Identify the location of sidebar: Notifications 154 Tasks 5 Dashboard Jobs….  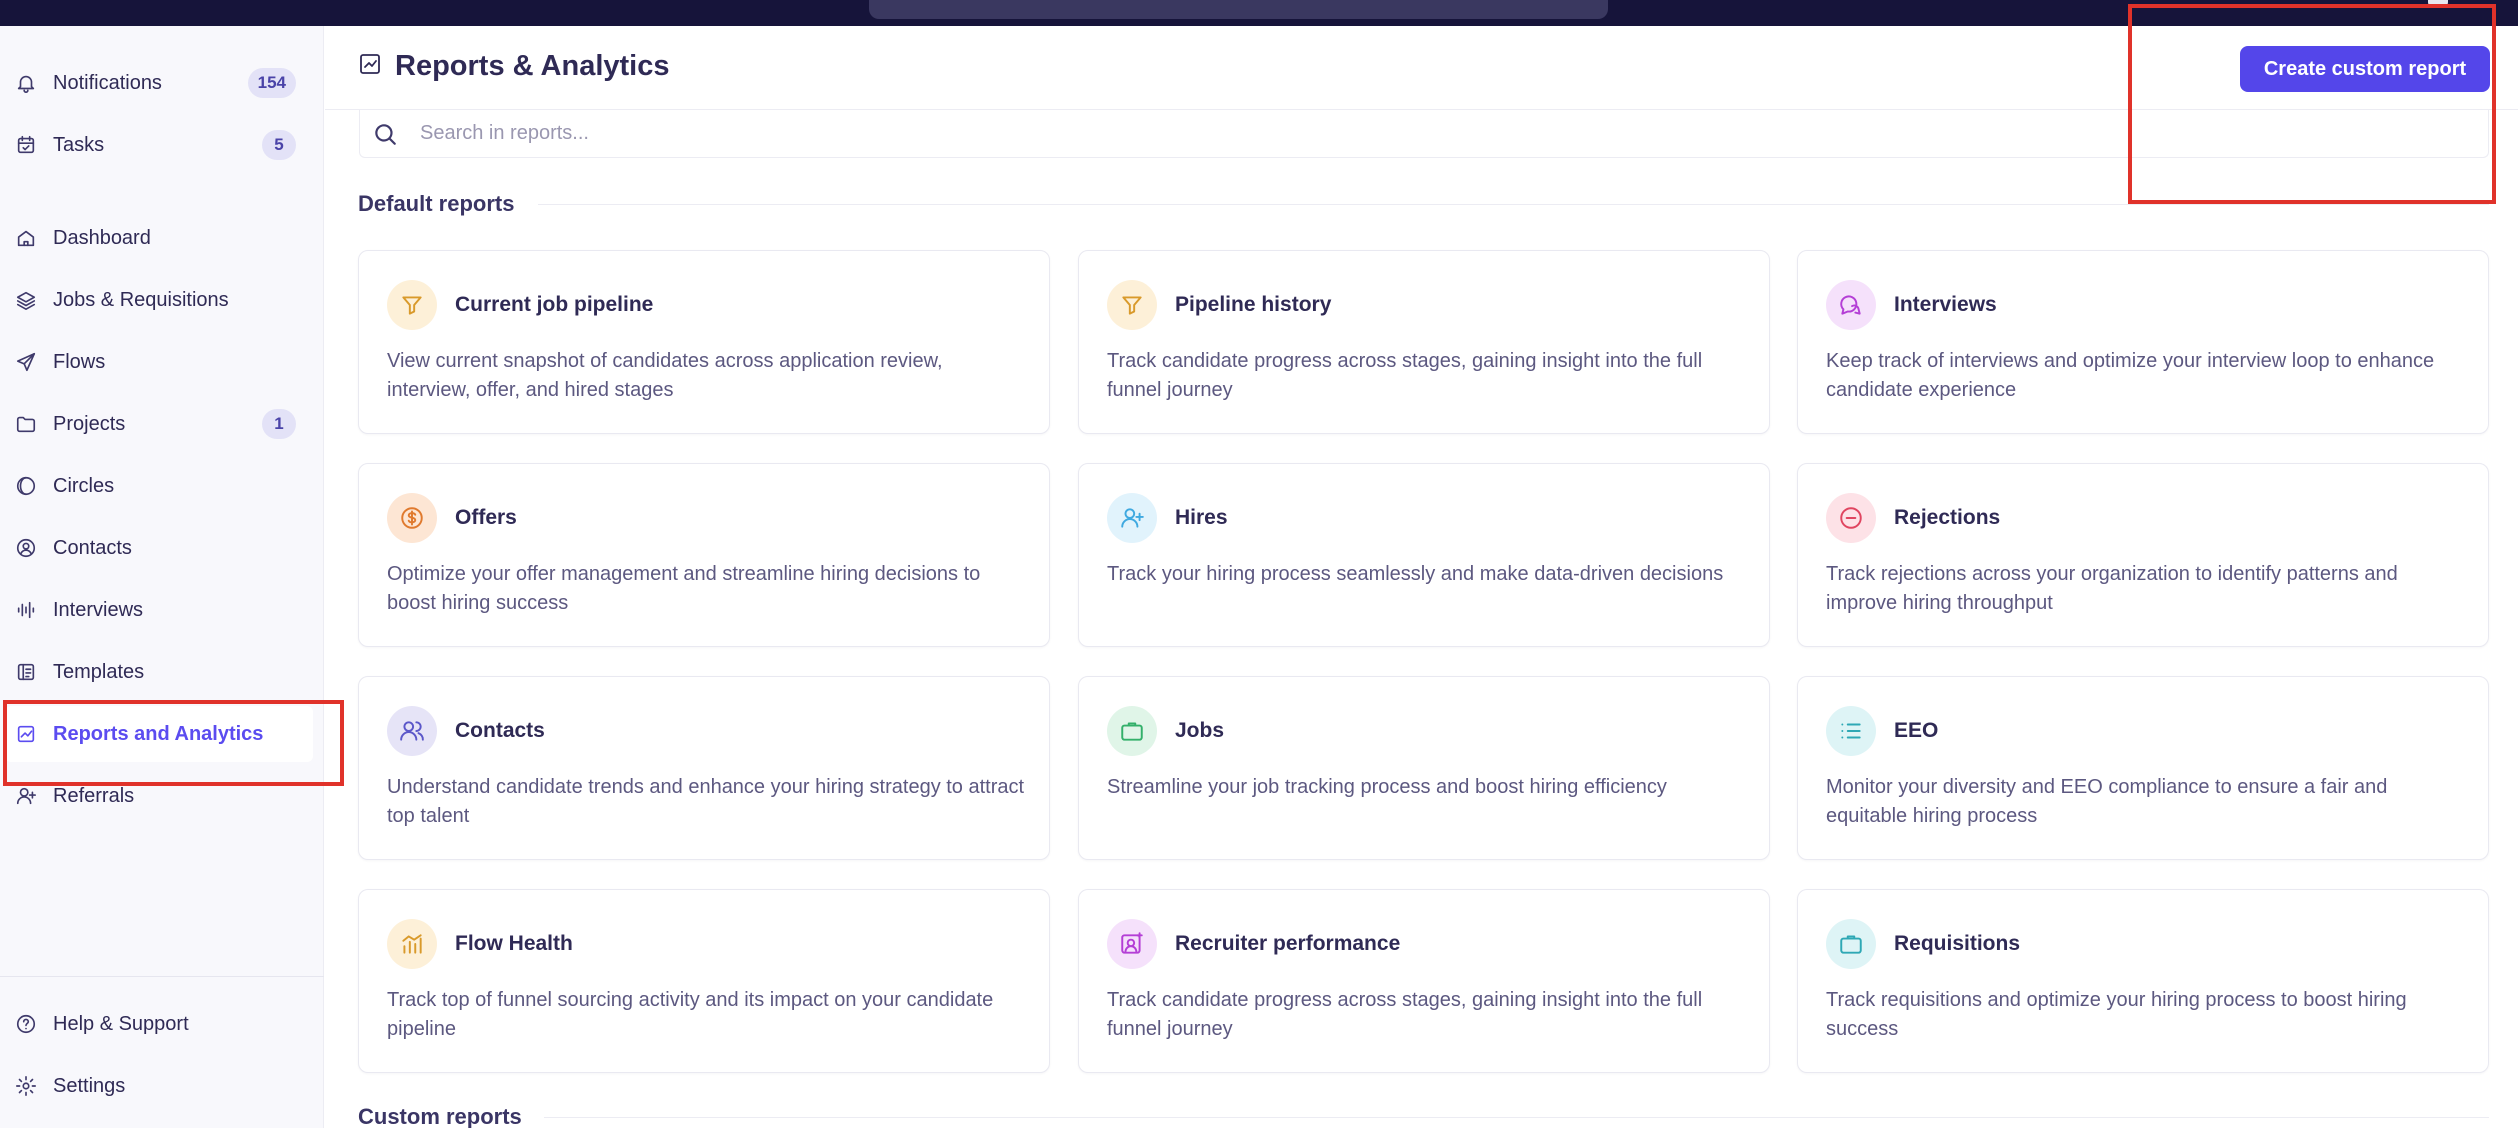
(162, 577).